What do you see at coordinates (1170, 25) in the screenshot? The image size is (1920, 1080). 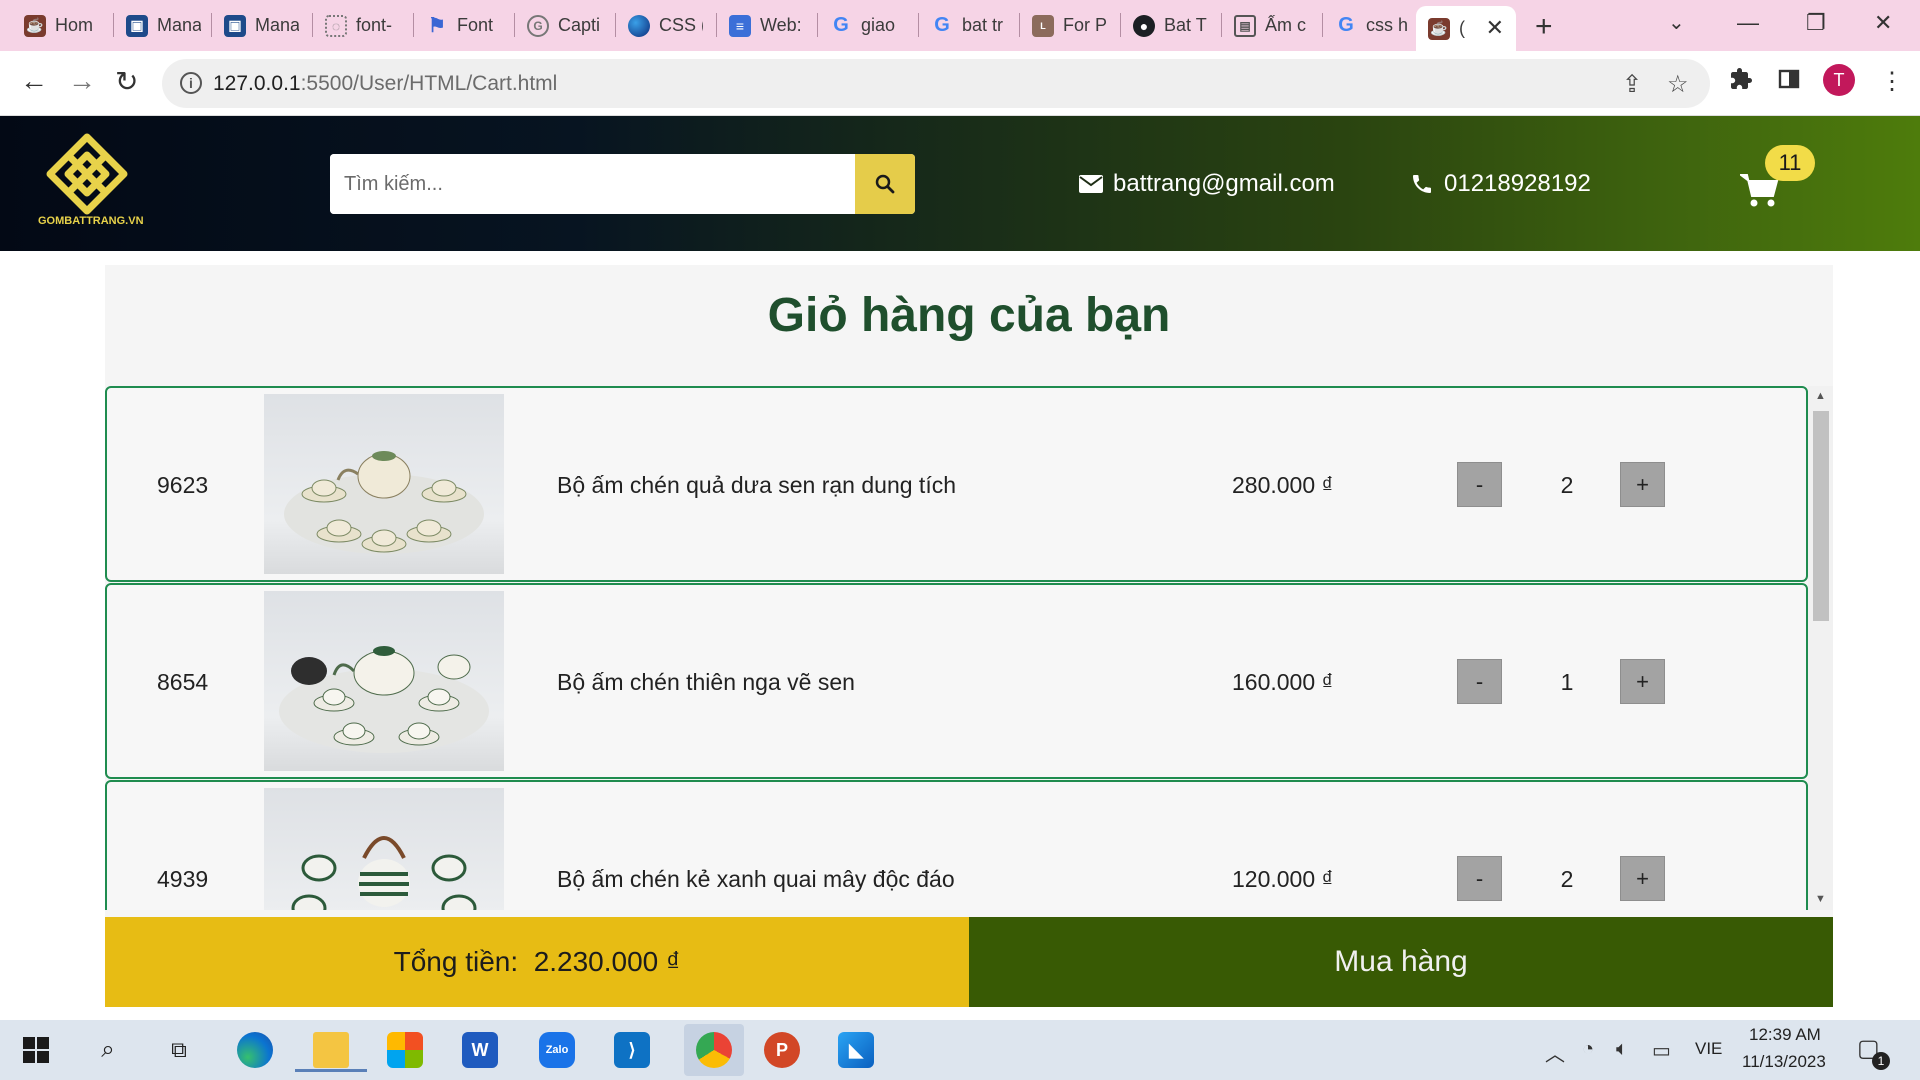 I see `browser-tab: ● Bat T` at bounding box center [1170, 25].